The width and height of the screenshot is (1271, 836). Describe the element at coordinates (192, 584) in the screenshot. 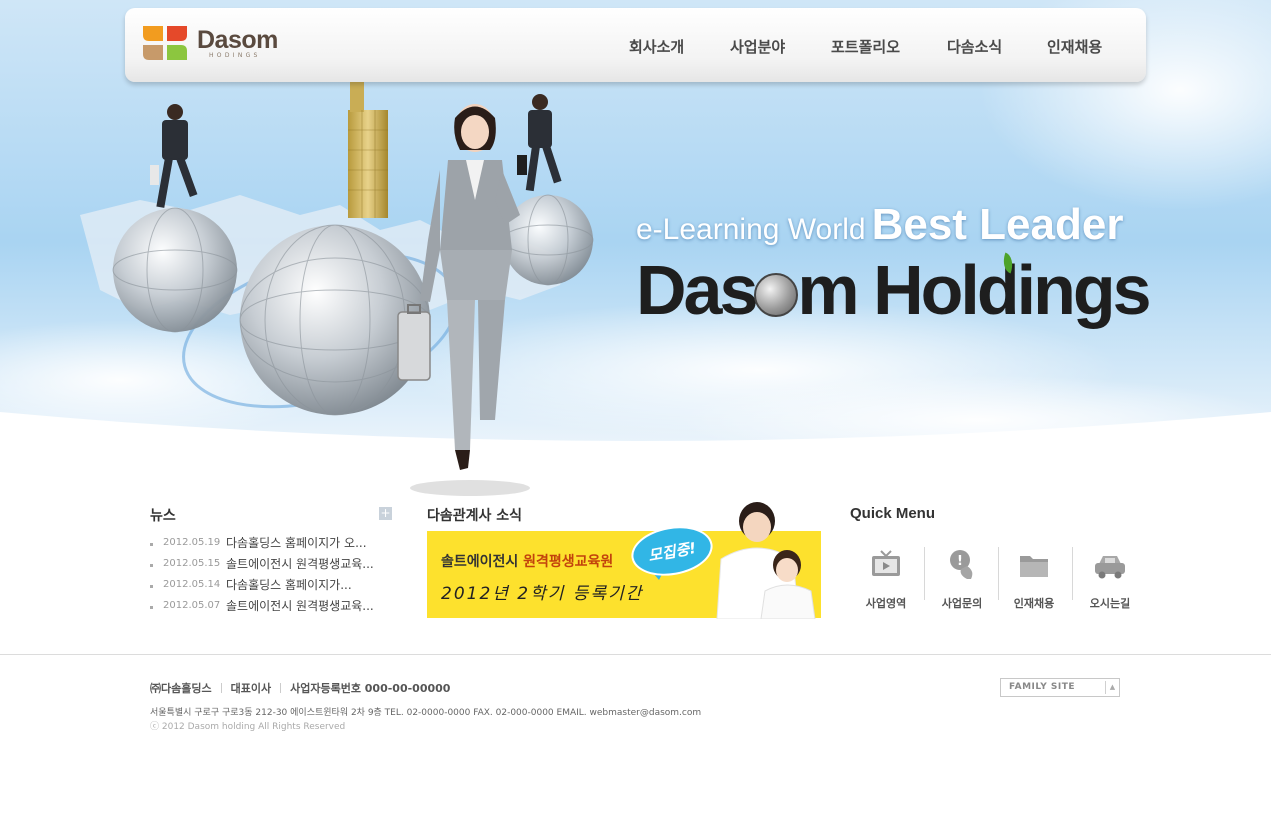

I see `news-date: 2012.05.14` at that location.